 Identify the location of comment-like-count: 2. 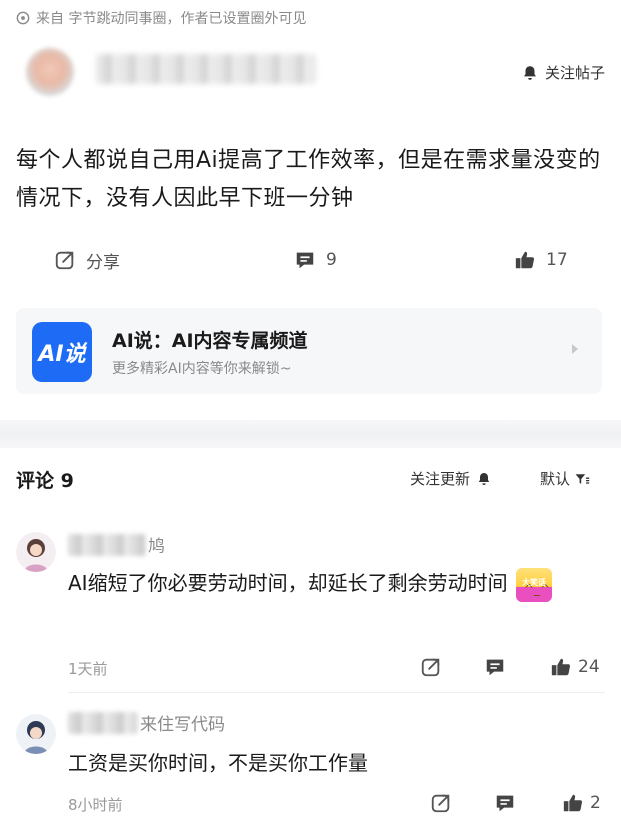
(595, 803).